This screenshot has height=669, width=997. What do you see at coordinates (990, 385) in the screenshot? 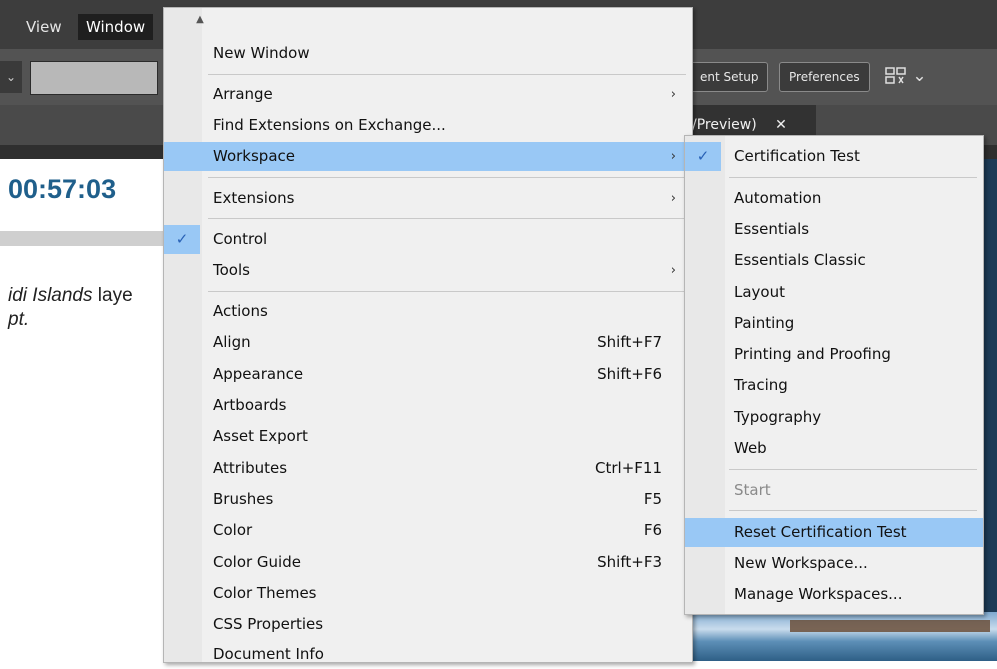
I see `artwork-edge` at bounding box center [990, 385].